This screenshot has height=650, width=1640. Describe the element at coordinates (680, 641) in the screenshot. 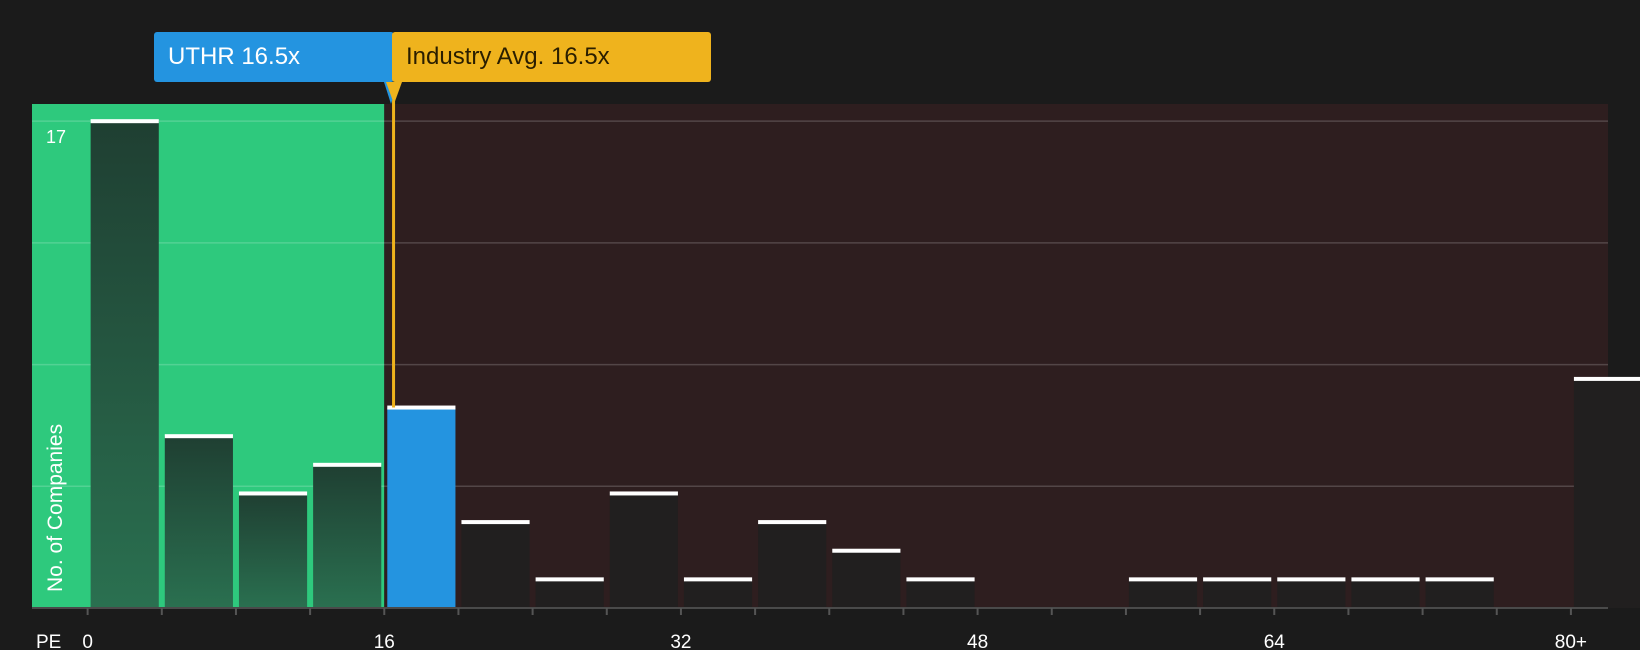

I see `x-tick-label: 32` at that location.